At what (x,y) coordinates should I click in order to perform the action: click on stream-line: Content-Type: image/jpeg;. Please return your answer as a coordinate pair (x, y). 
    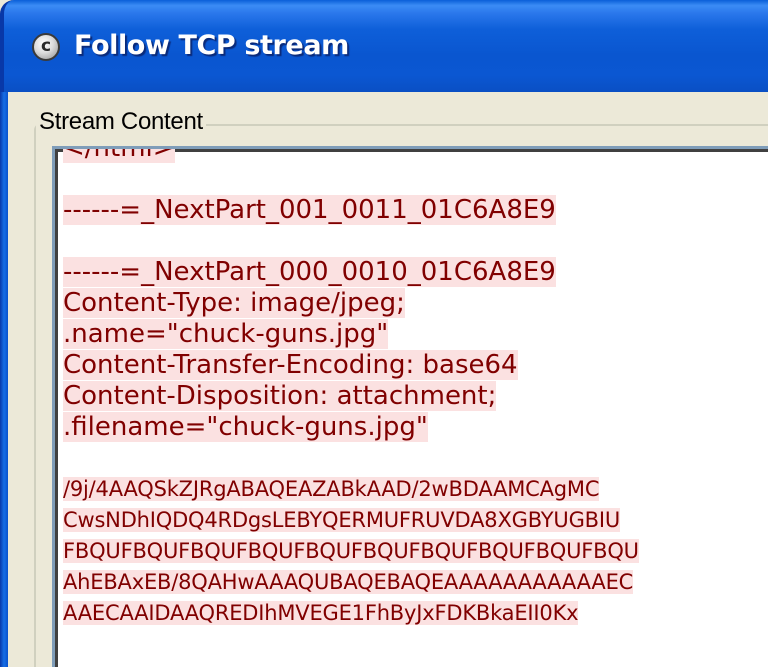
    Looking at the image, I should click on (234, 303).